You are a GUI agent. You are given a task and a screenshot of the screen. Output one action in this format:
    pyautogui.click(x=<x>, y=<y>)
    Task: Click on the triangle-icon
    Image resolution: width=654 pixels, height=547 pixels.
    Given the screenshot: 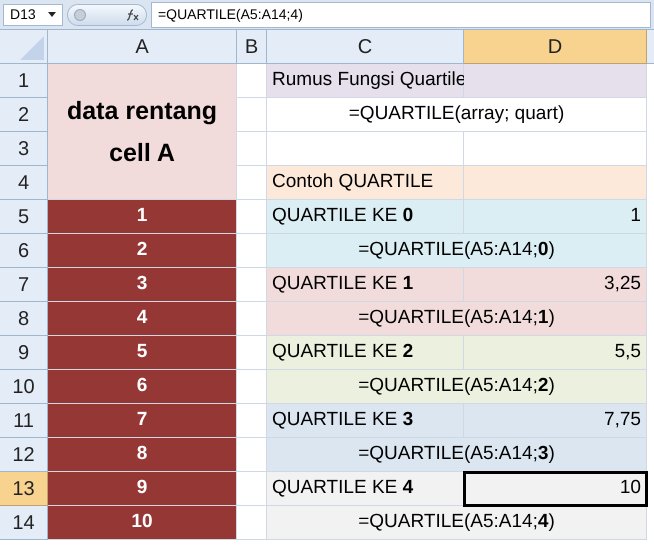 What is the action you would take?
    pyautogui.click(x=32, y=48)
    